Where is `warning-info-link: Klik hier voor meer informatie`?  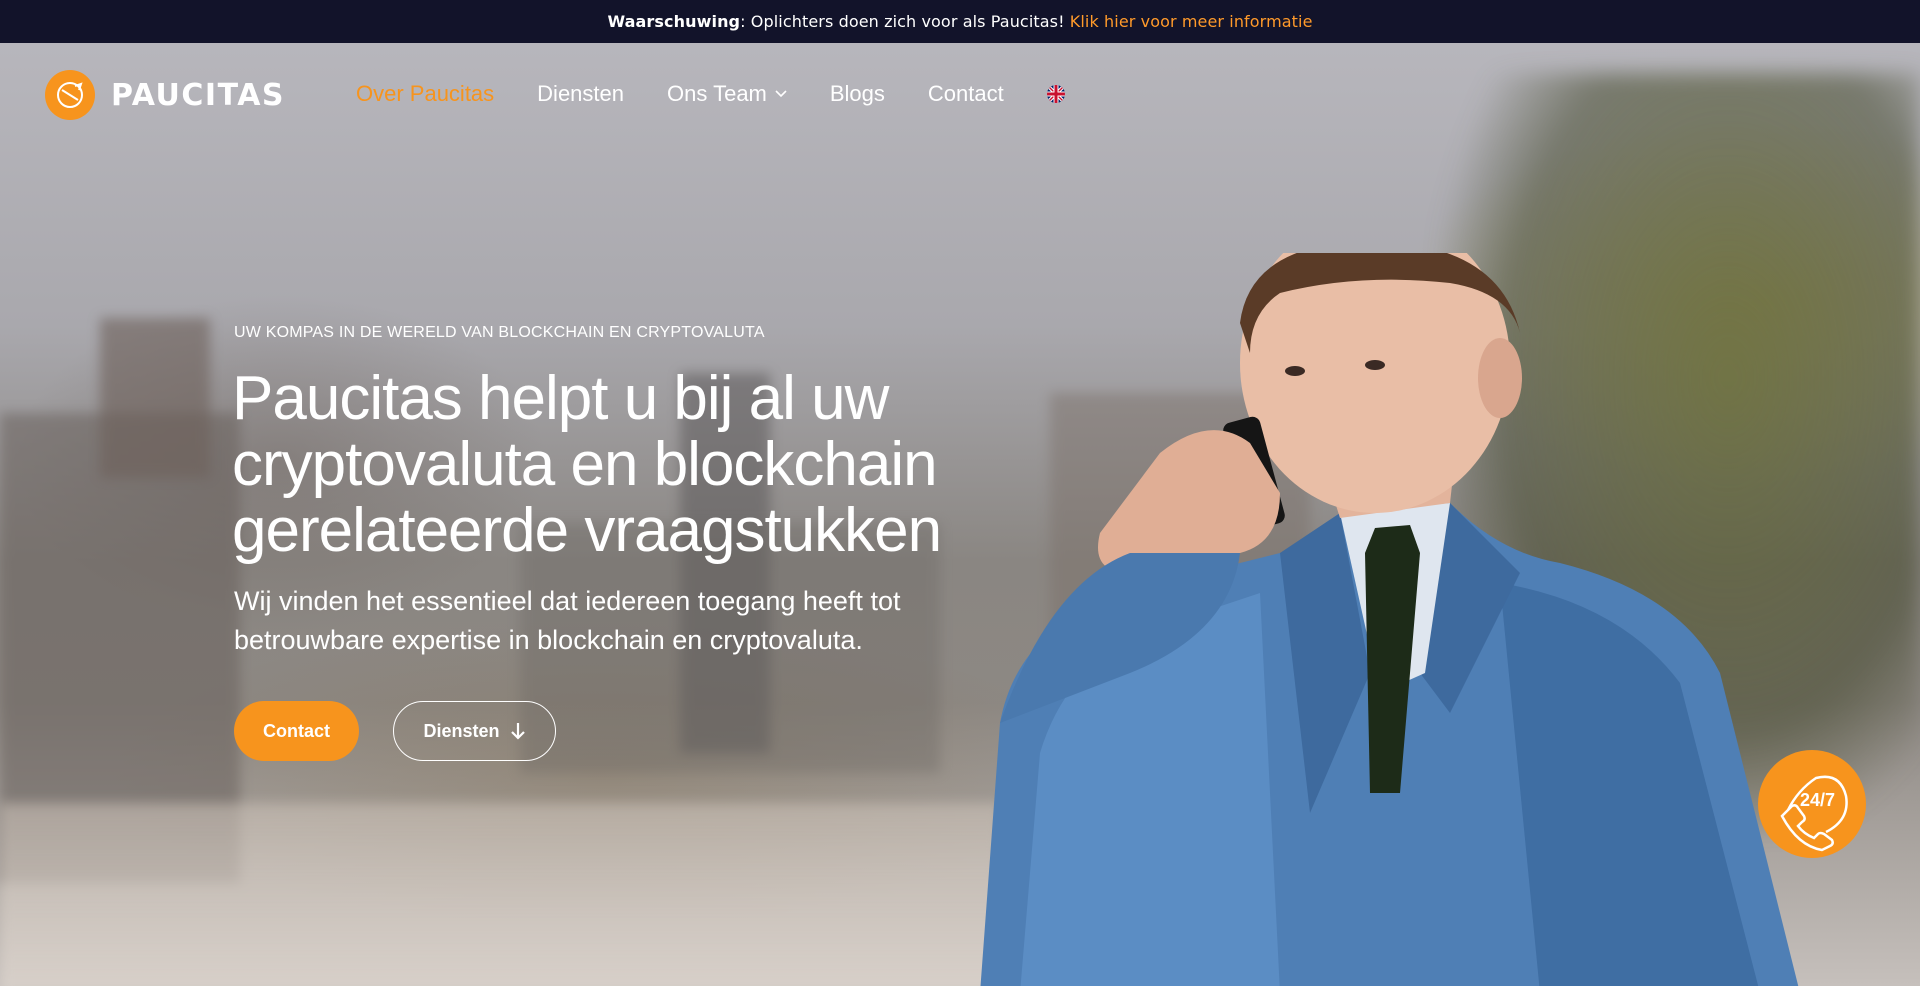 warning-info-link: Klik hier voor meer informatie is located at coordinates (1191, 21).